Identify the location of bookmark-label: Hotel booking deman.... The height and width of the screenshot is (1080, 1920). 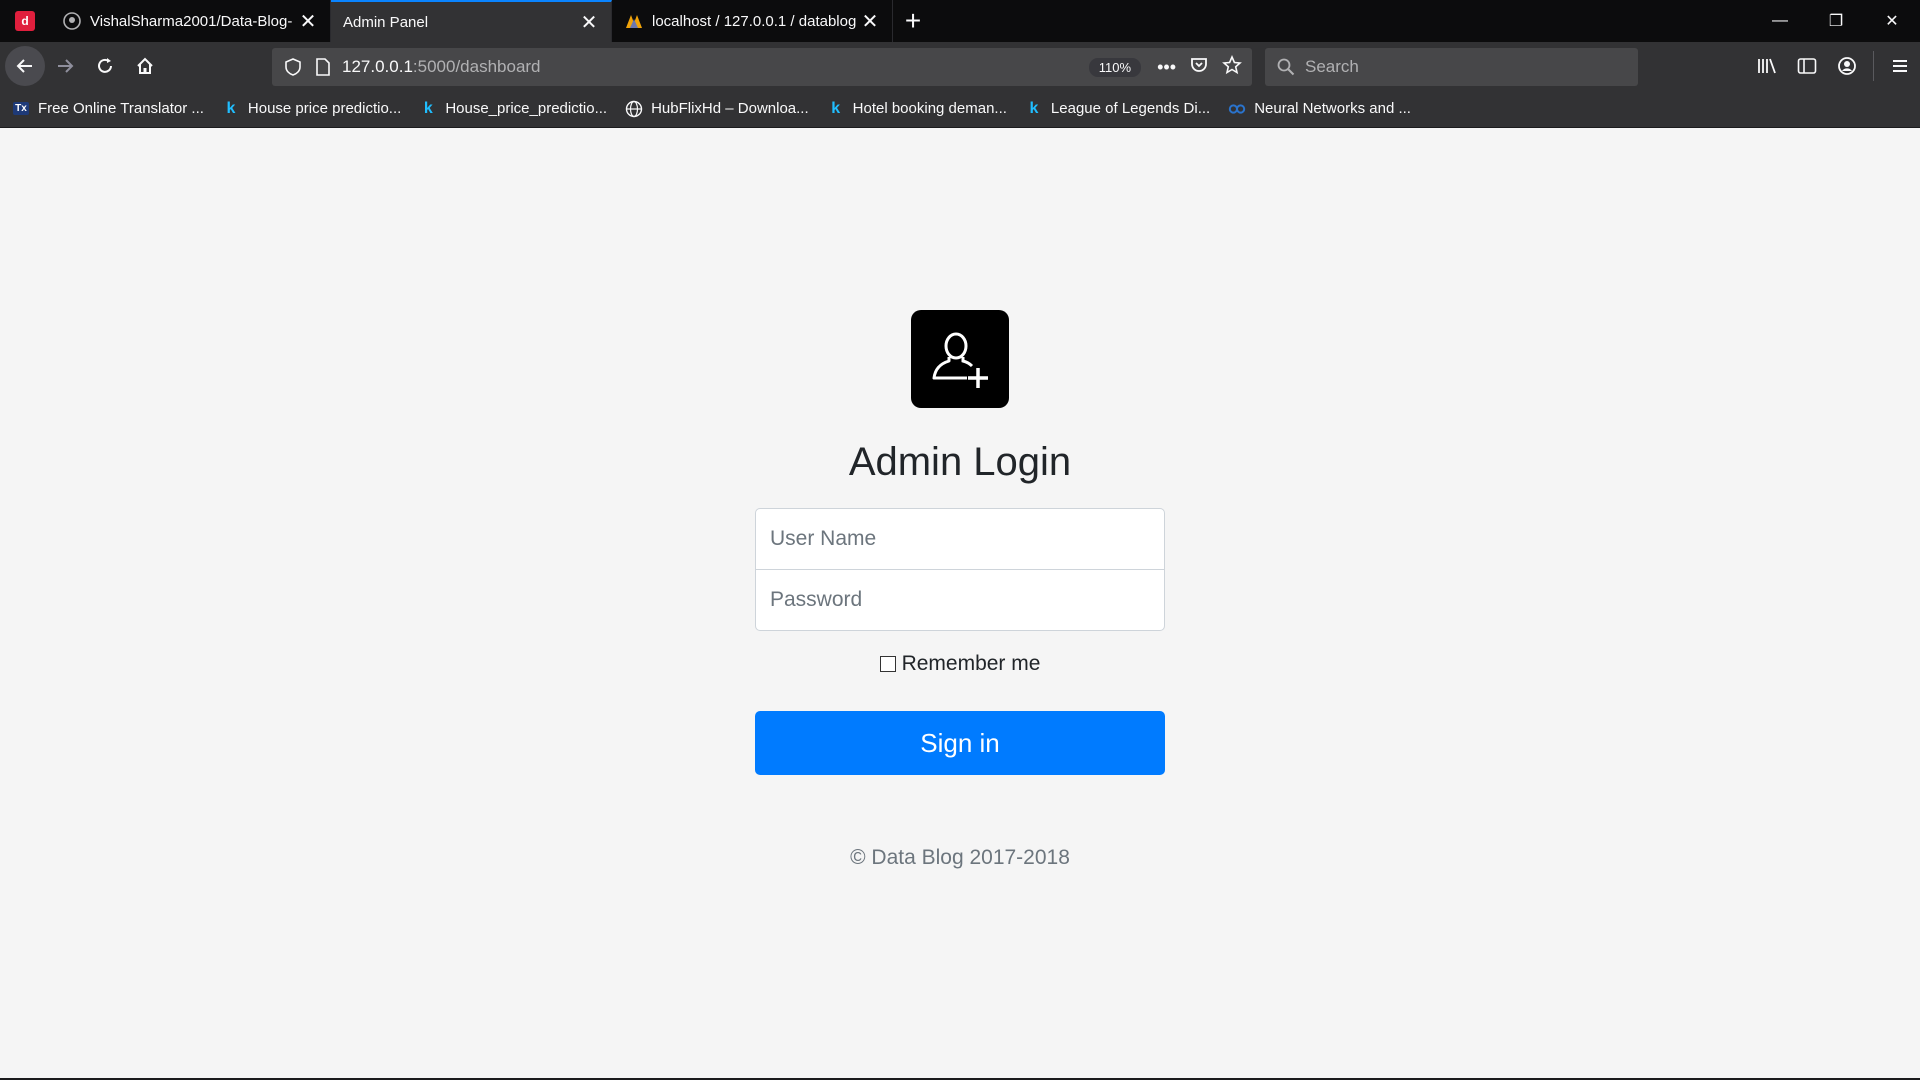
(929, 108).